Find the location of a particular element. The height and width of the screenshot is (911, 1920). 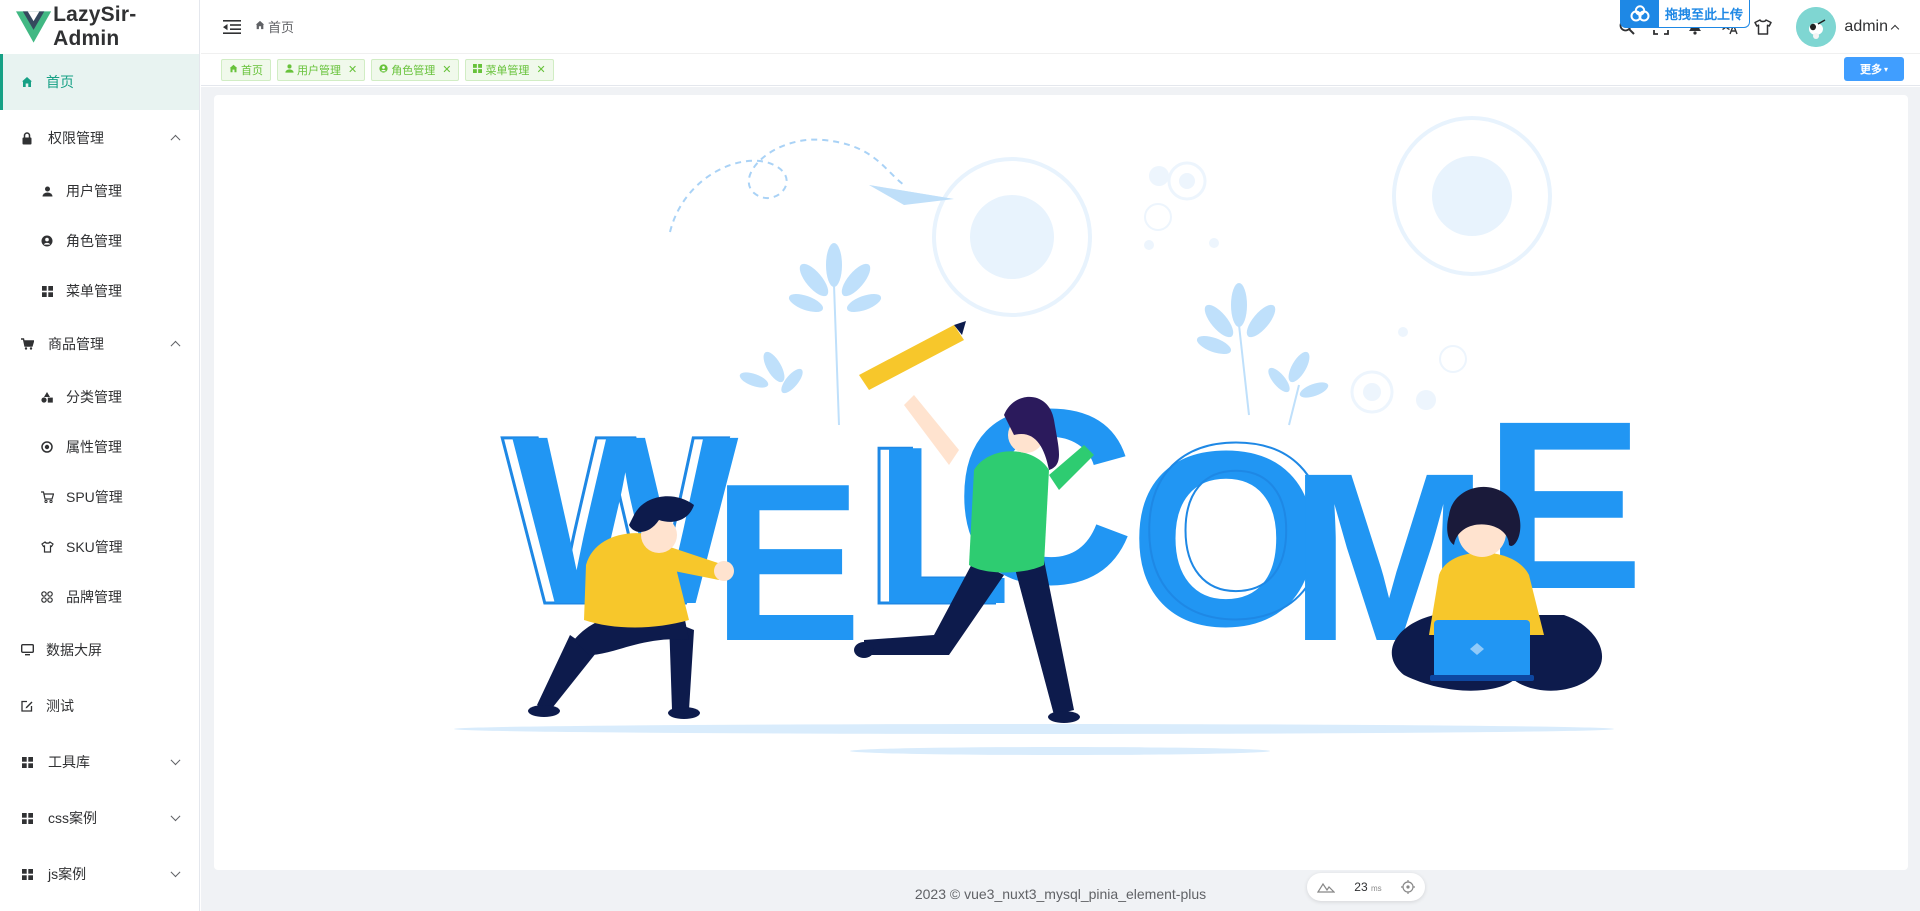

attribute-icon is located at coordinates (47, 447).